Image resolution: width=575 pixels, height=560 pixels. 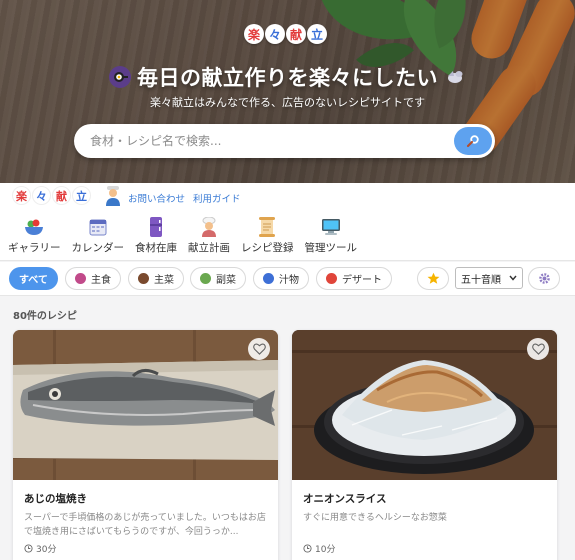 I want to click on nav-item-calendar: カレンダー, so click(x=98, y=236).